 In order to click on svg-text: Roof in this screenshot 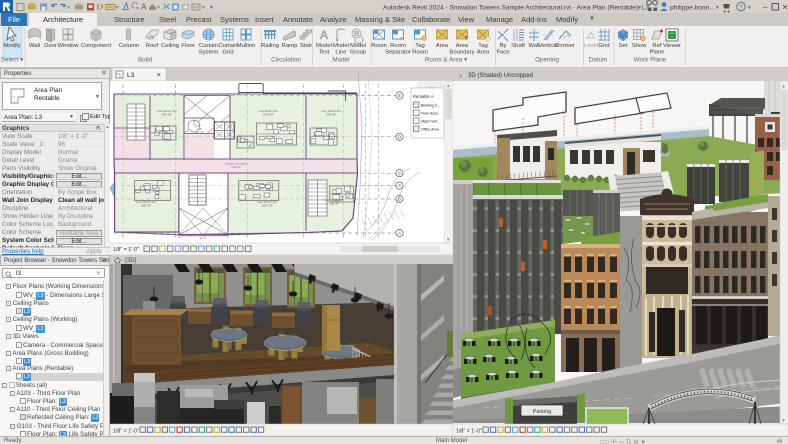, I will do `click(152, 46)`.